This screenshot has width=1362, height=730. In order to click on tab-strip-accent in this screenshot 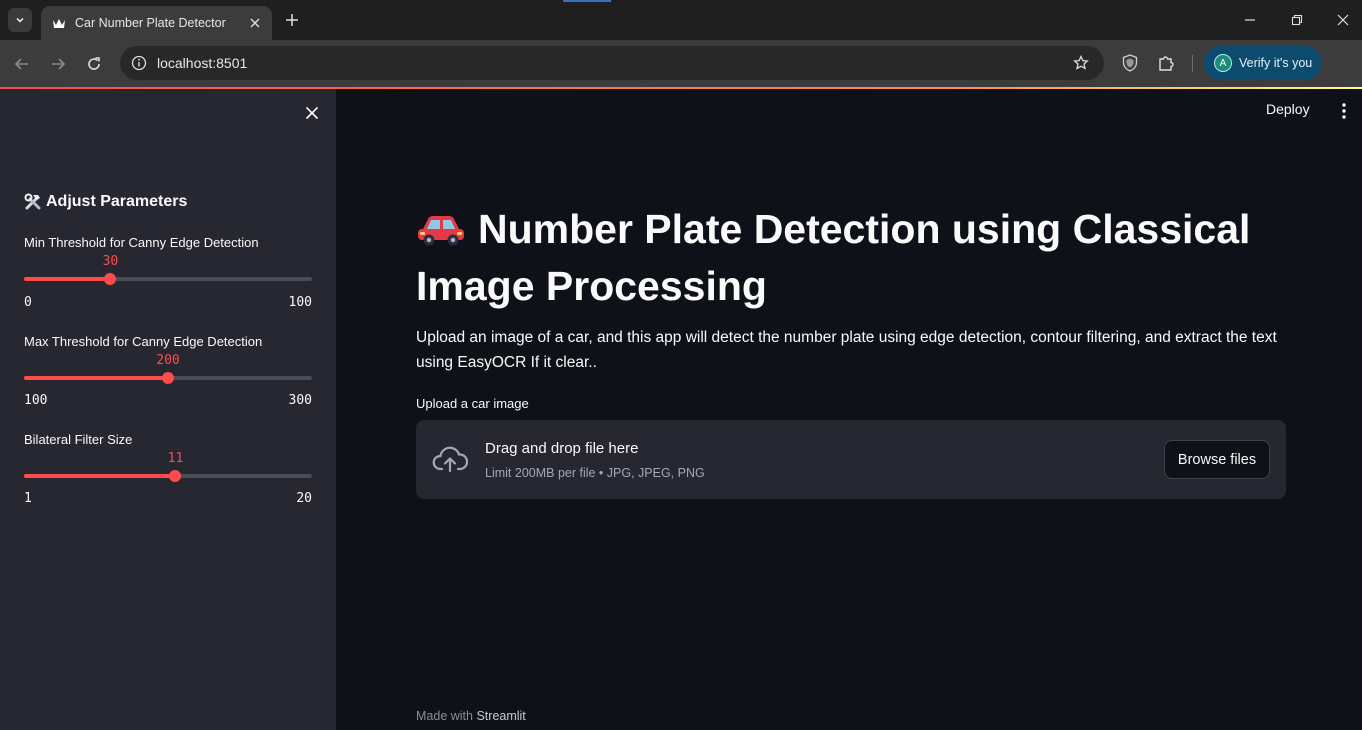, I will do `click(587, 1)`.